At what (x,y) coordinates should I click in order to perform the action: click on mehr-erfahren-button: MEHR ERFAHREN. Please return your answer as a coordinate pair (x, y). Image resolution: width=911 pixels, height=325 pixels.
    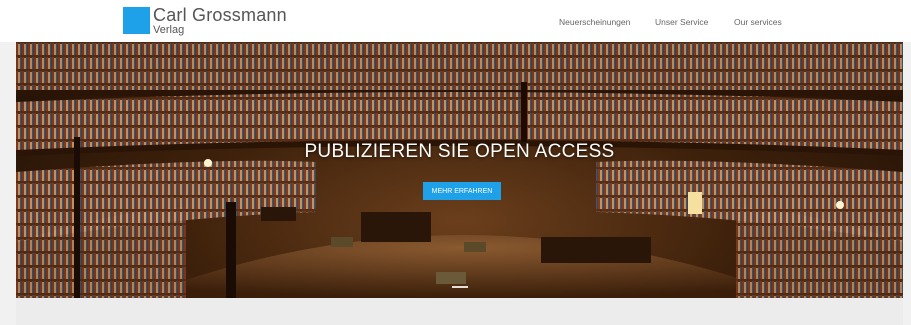
    Looking at the image, I should click on (462, 191).